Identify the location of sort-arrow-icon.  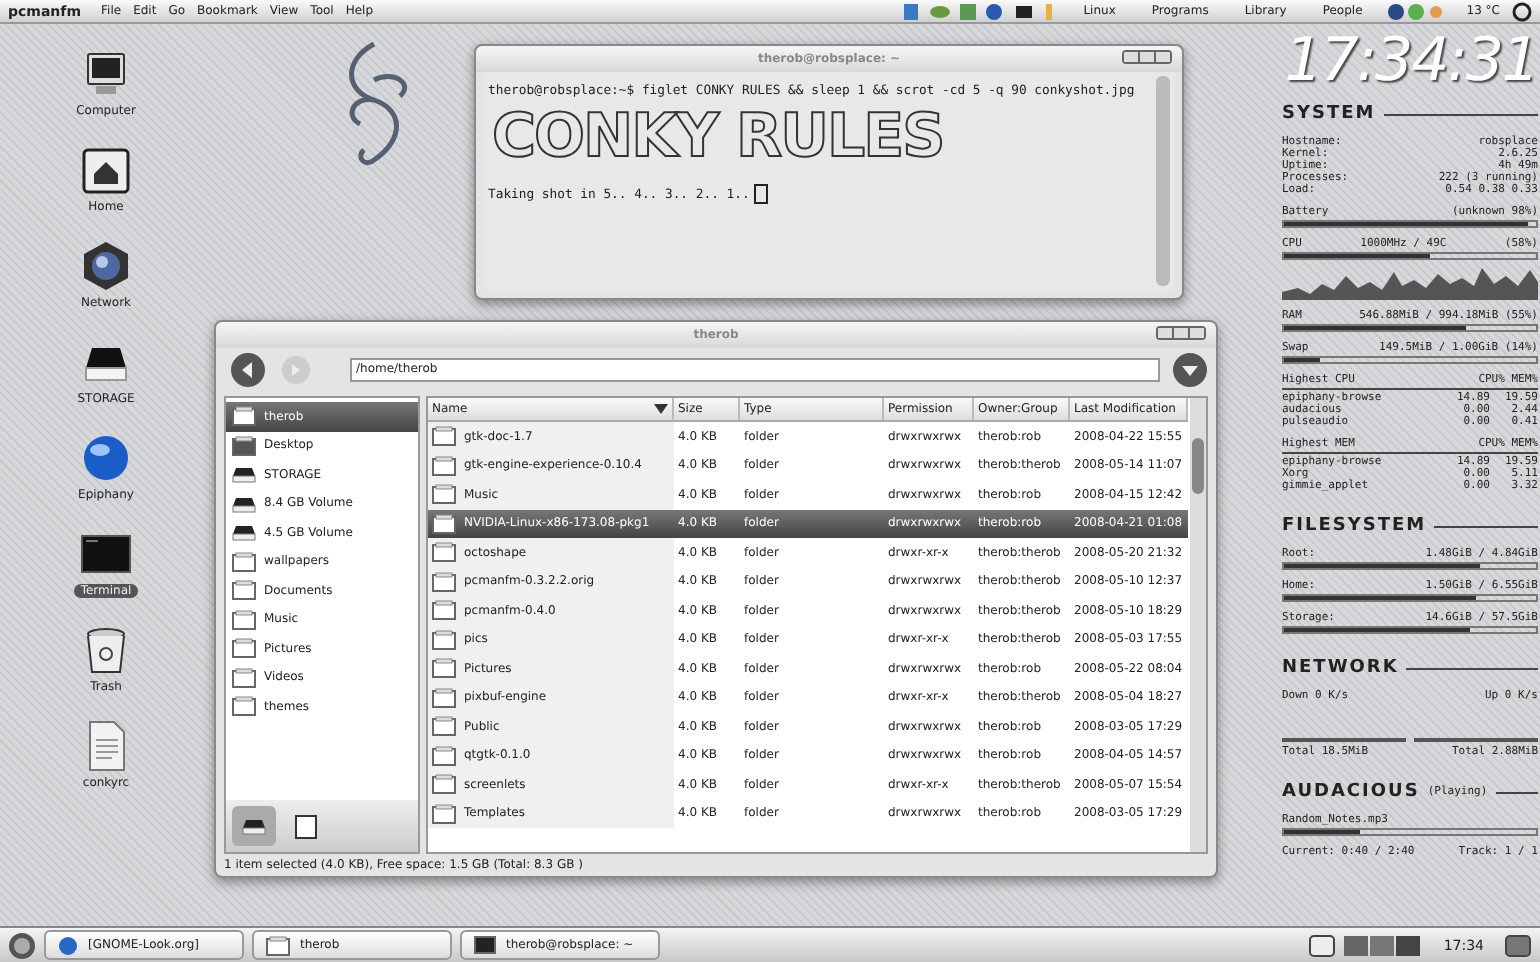
(661, 409).